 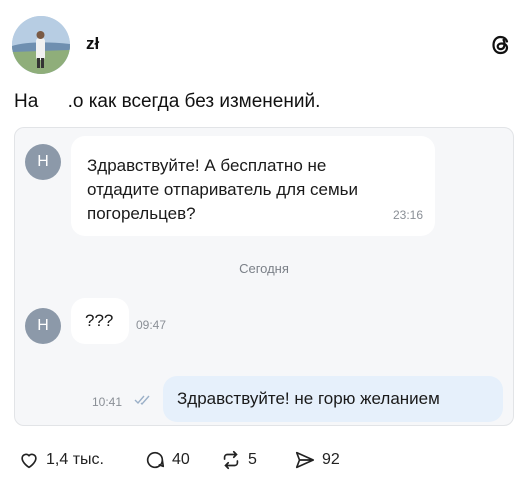 What do you see at coordinates (167, 460) in the screenshot?
I see `comment-button: 40` at bounding box center [167, 460].